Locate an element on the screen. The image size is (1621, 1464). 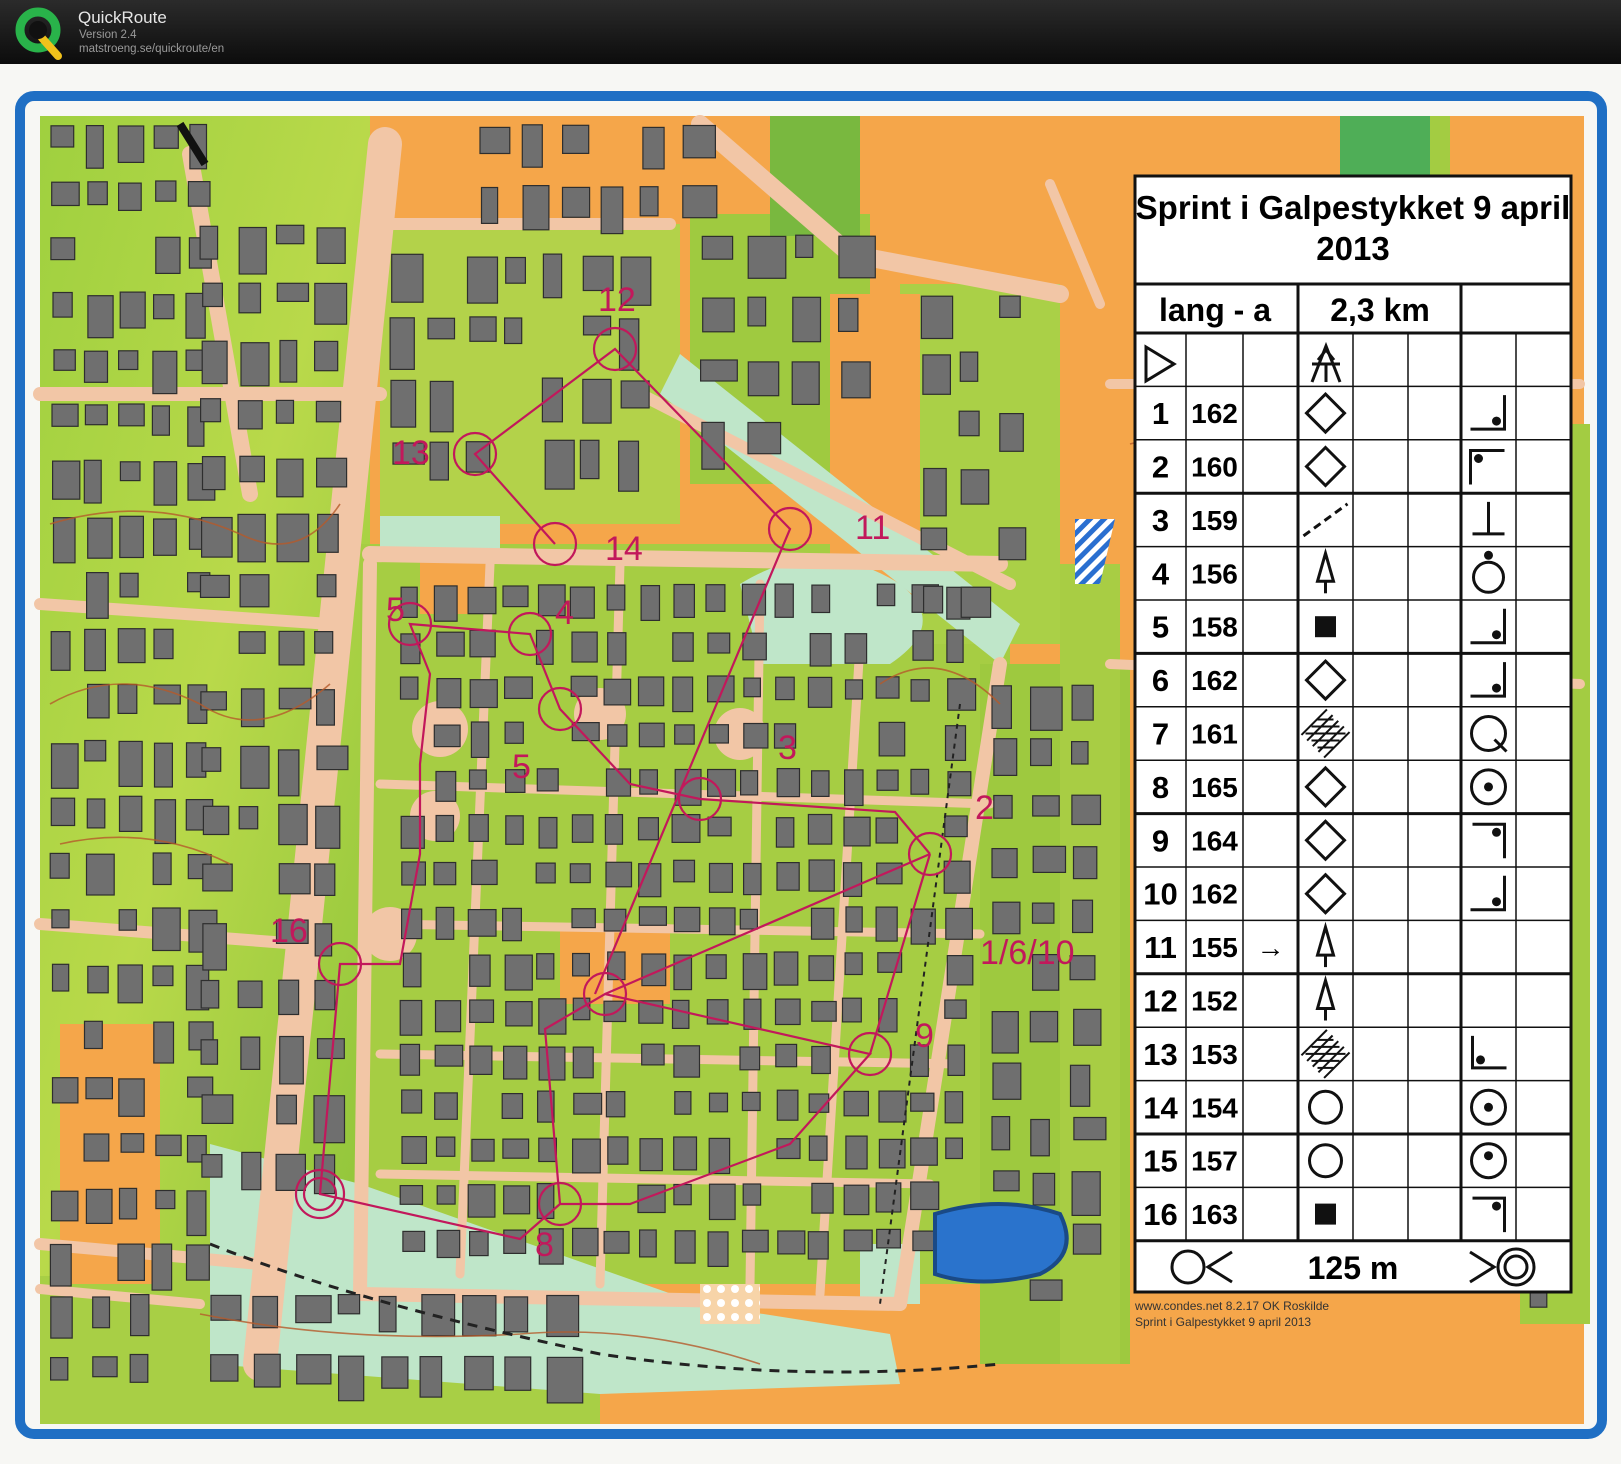
control-label: 12 is located at coordinates (617, 300).